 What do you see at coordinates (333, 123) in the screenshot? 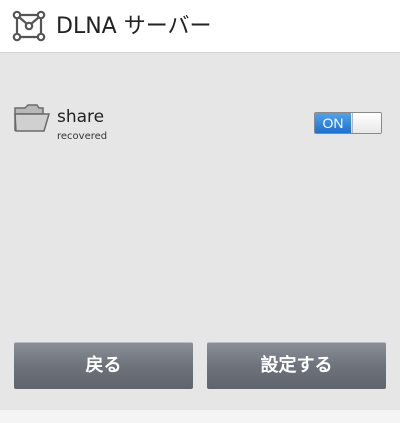
I see `toggle-on-label: ON` at bounding box center [333, 123].